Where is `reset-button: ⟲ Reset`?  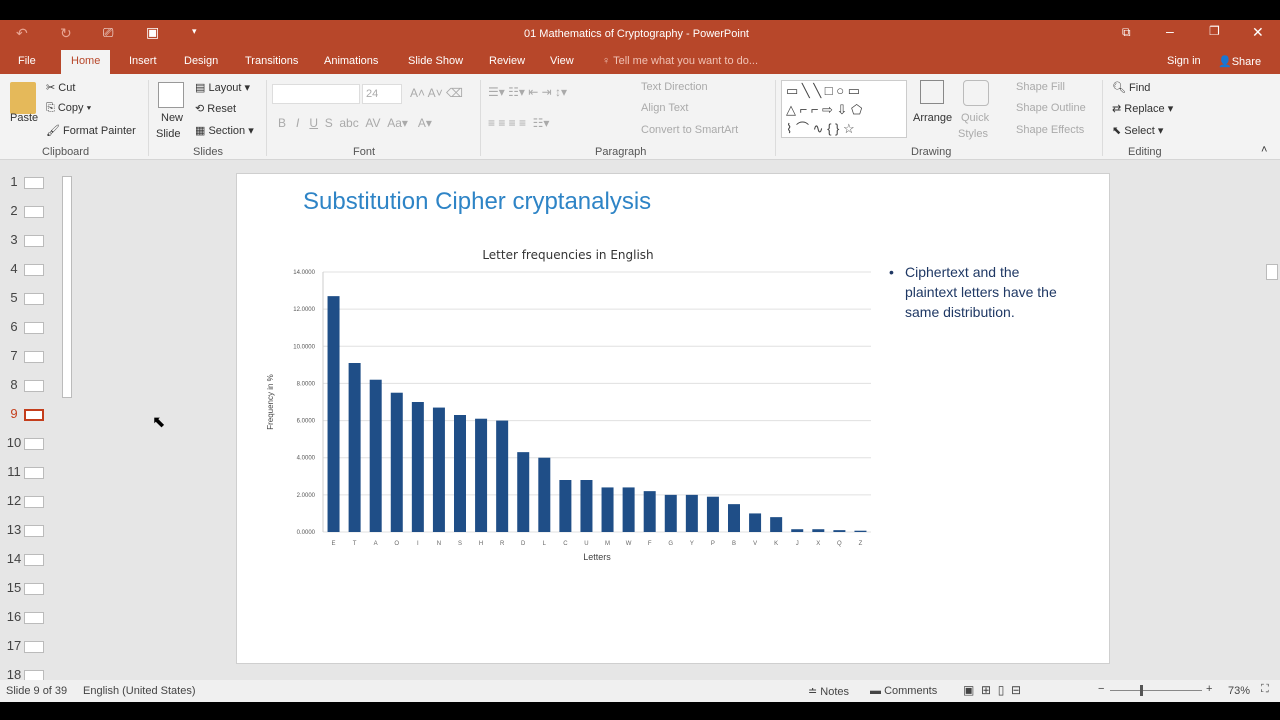 reset-button: ⟲ Reset is located at coordinates (215, 108).